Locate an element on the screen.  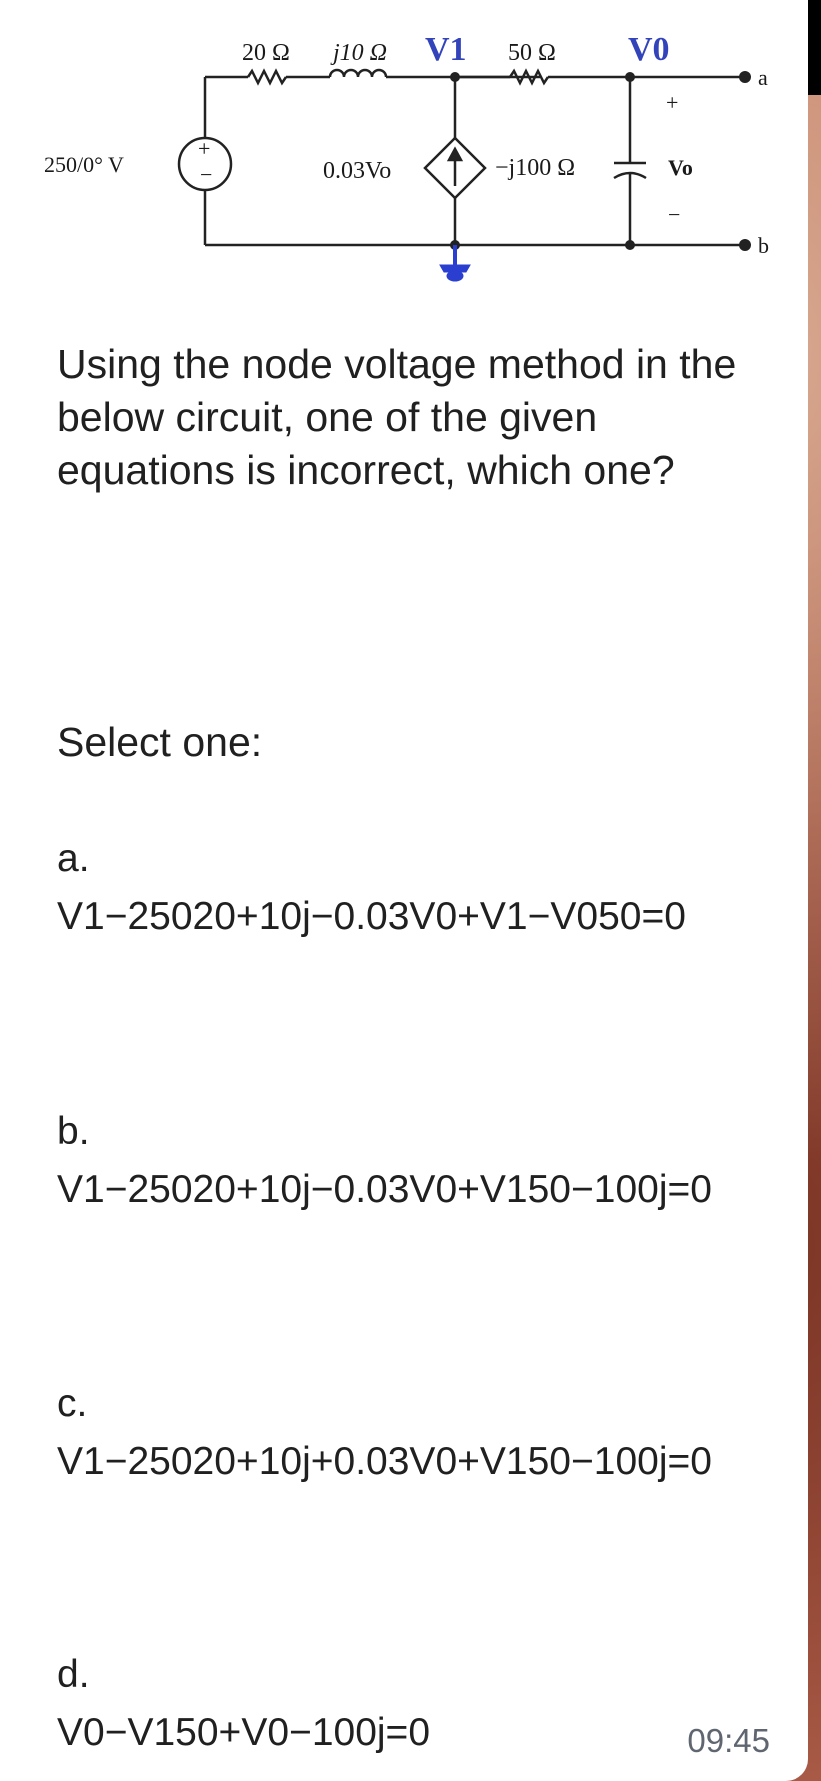
source-minus: − is located at coordinates (206, 174).